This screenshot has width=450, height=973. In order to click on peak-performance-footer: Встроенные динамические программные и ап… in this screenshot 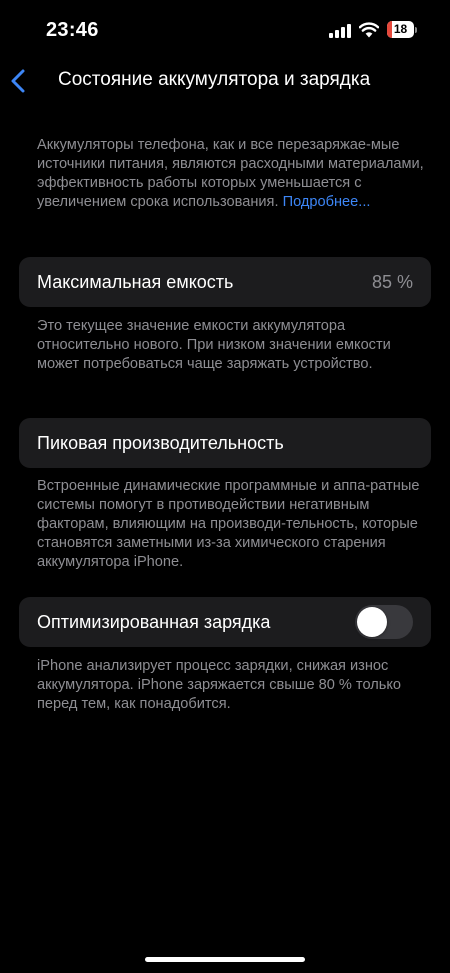, I will do `click(228, 524)`.